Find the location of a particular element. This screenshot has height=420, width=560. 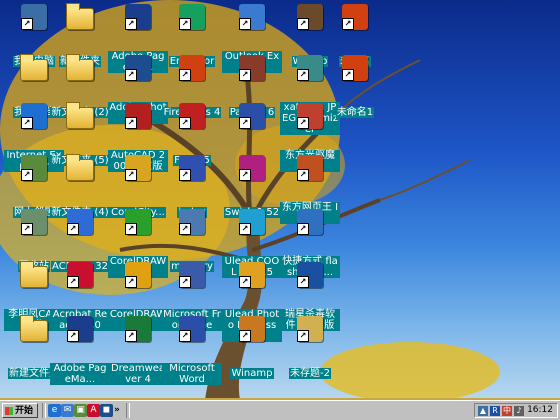

cd-magic-icon is located at coordinates (310, 116).